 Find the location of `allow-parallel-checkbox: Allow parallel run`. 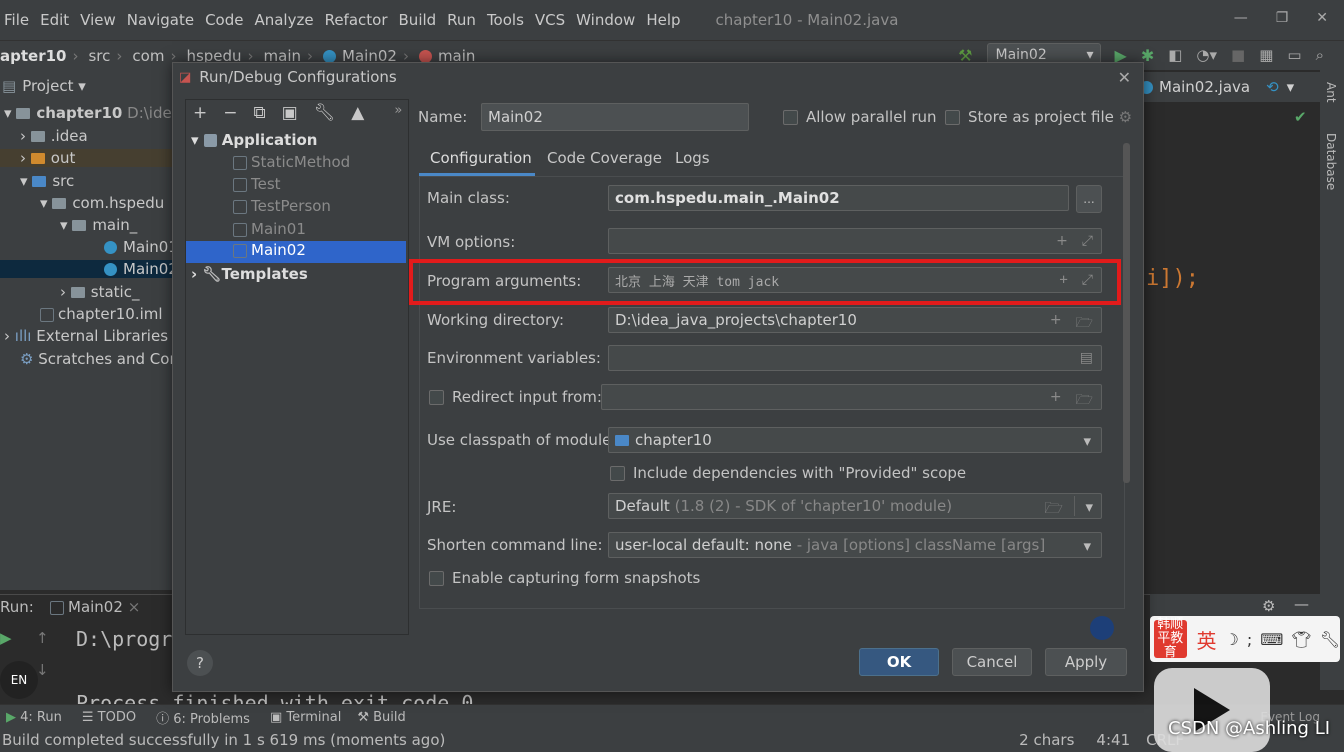

allow-parallel-checkbox: Allow parallel run is located at coordinates (860, 117).